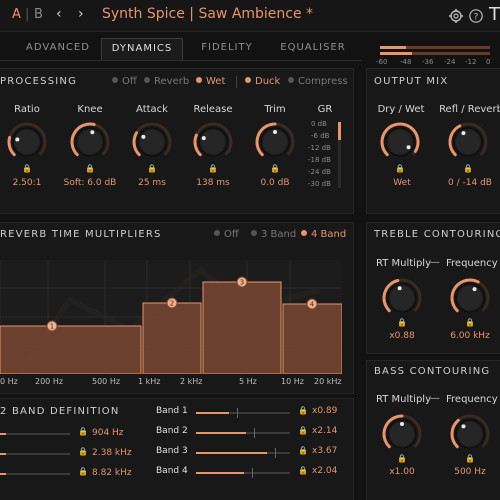  I want to click on ratio-value: 2.50:1, so click(27, 183).